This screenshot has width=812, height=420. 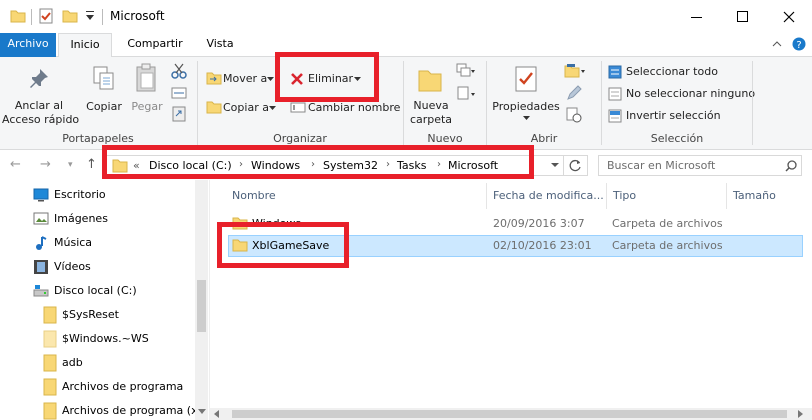 I want to click on nav-scrollbar, so click(x=201, y=300).